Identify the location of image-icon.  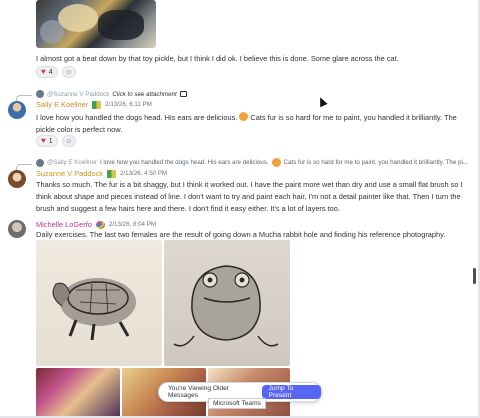
(183, 94).